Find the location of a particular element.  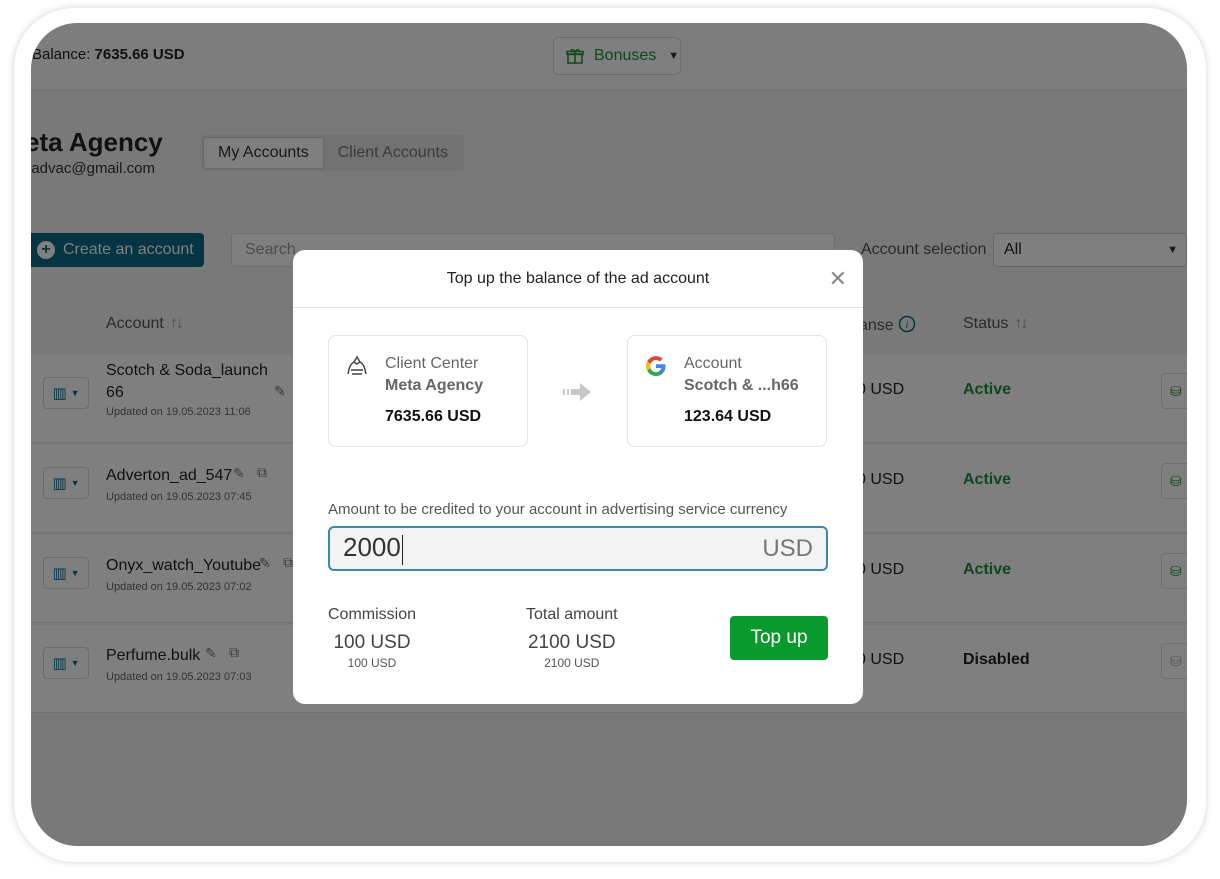

amount-value: 2000 is located at coordinates (372, 547).